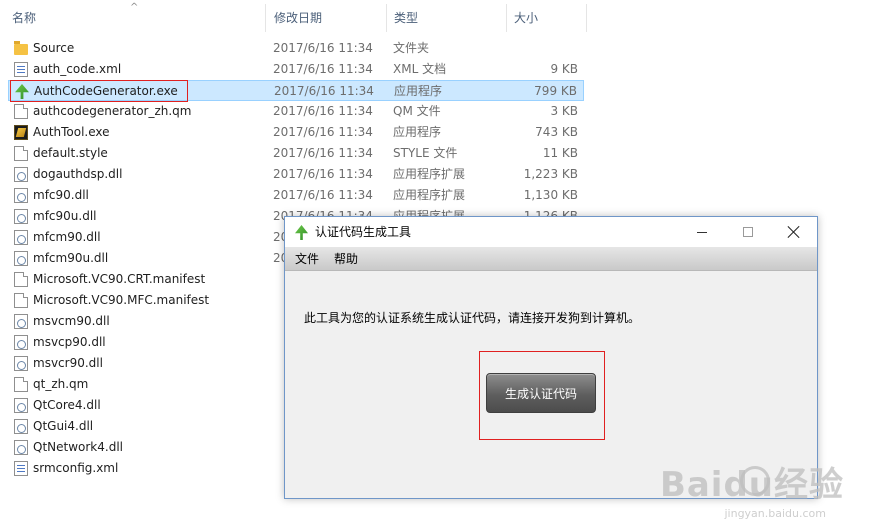 Image resolution: width=892 pixels, height=528 pixels. Describe the element at coordinates (67, 405) in the screenshot. I see `file-name: QtCore4.dll` at that location.